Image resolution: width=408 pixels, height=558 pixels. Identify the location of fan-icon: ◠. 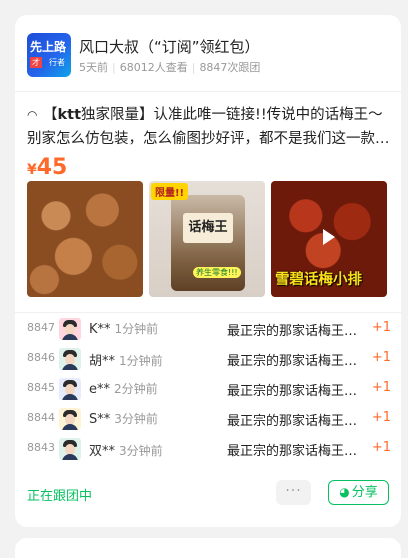
(32, 115).